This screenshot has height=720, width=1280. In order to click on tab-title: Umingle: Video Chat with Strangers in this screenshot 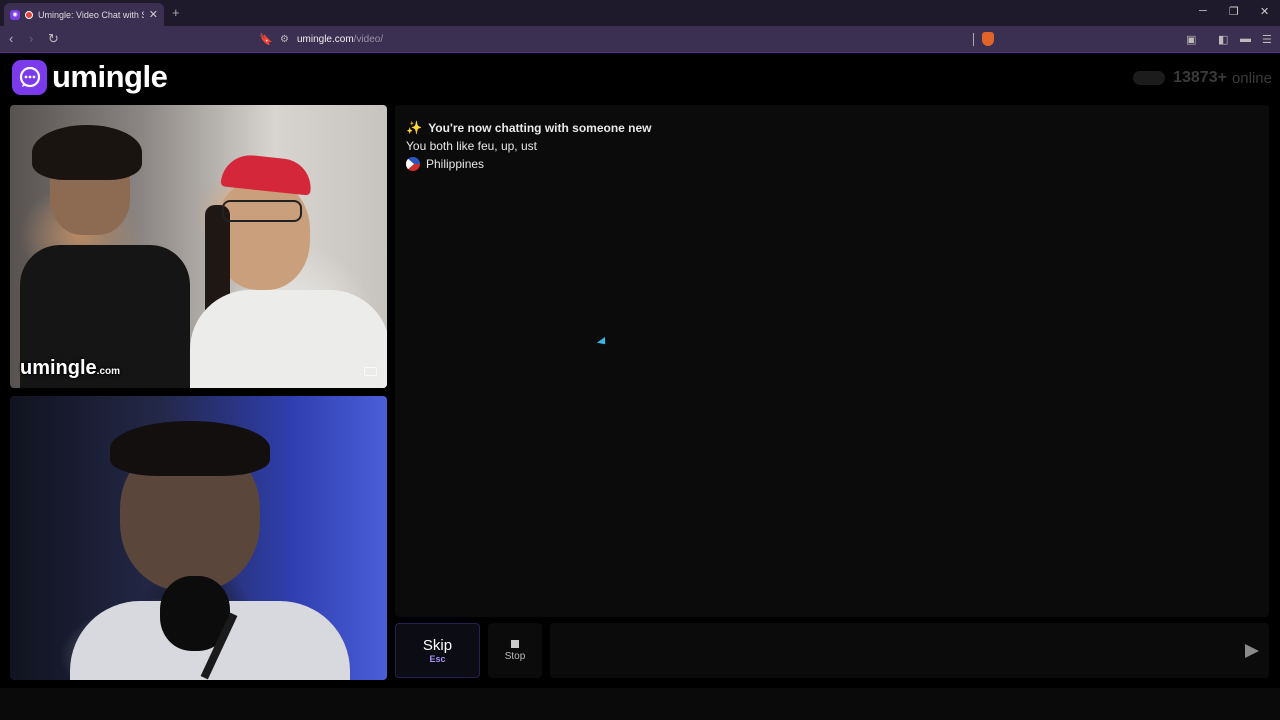, I will do `click(91, 14)`.